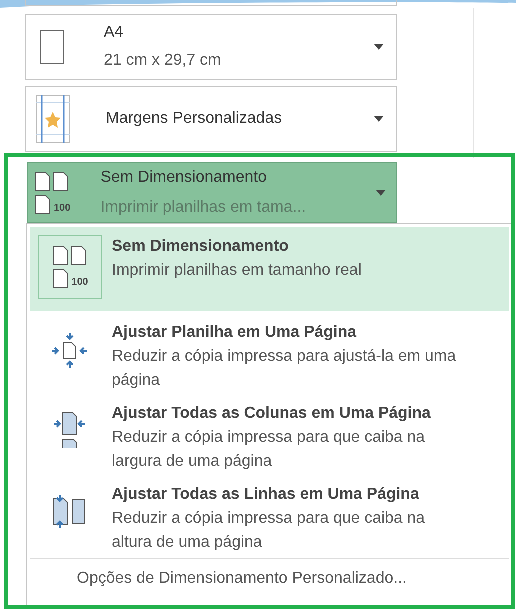 This screenshot has width=516, height=610. Describe the element at coordinates (284, 369) in the screenshot. I see `option-description: Reduzir a cópia impressa para ajustá-la em uma página` at that location.